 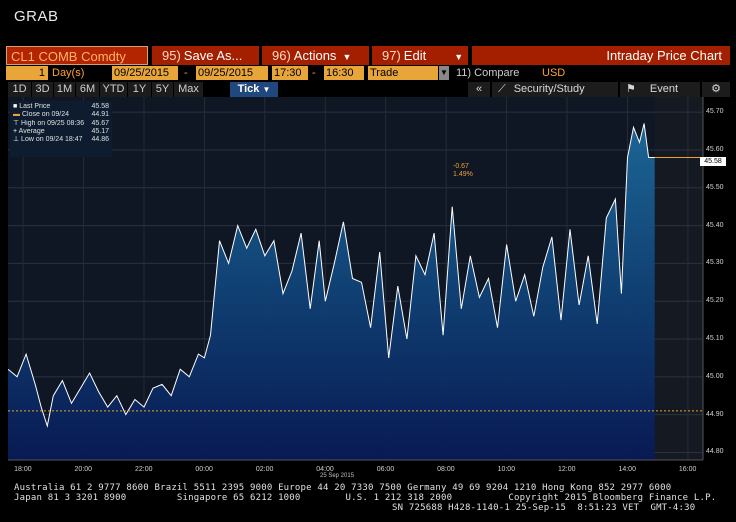 What do you see at coordinates (77, 55) in the screenshot?
I see `ticker-field: CL1 COMB Comdty` at bounding box center [77, 55].